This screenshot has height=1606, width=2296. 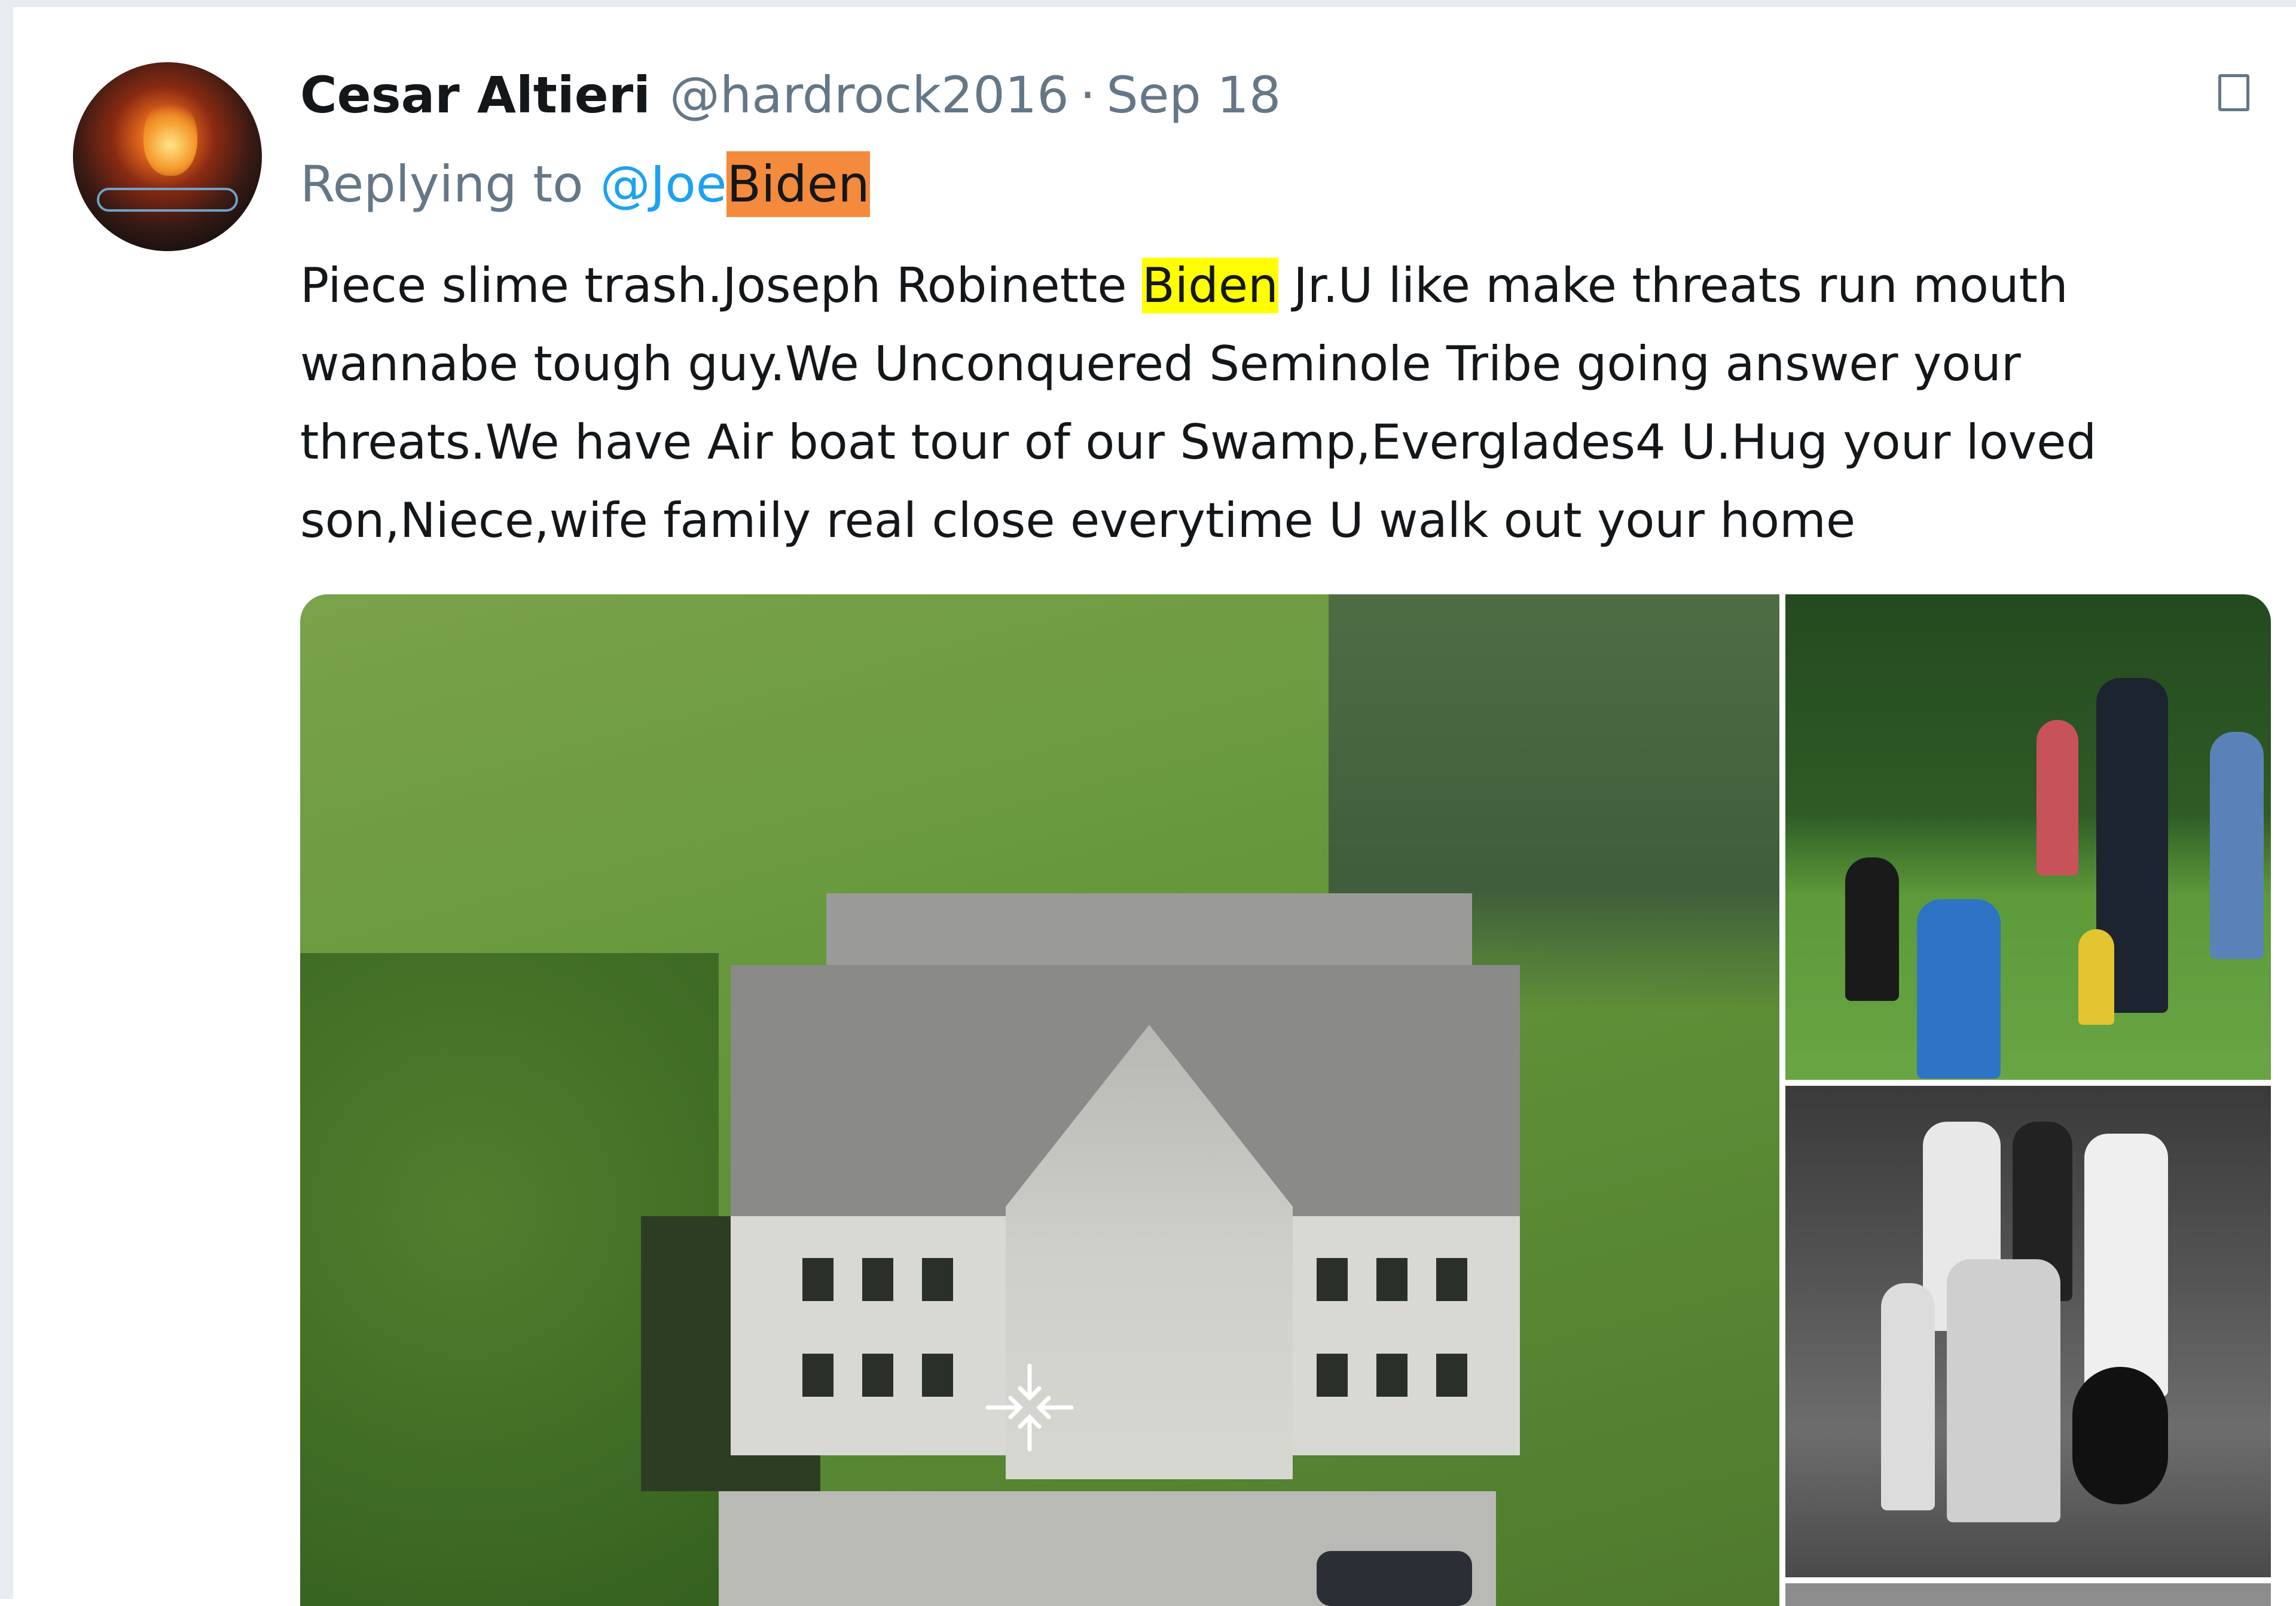 What do you see at coordinates (167, 200) in the screenshot?
I see `avatar-emblem-band` at bounding box center [167, 200].